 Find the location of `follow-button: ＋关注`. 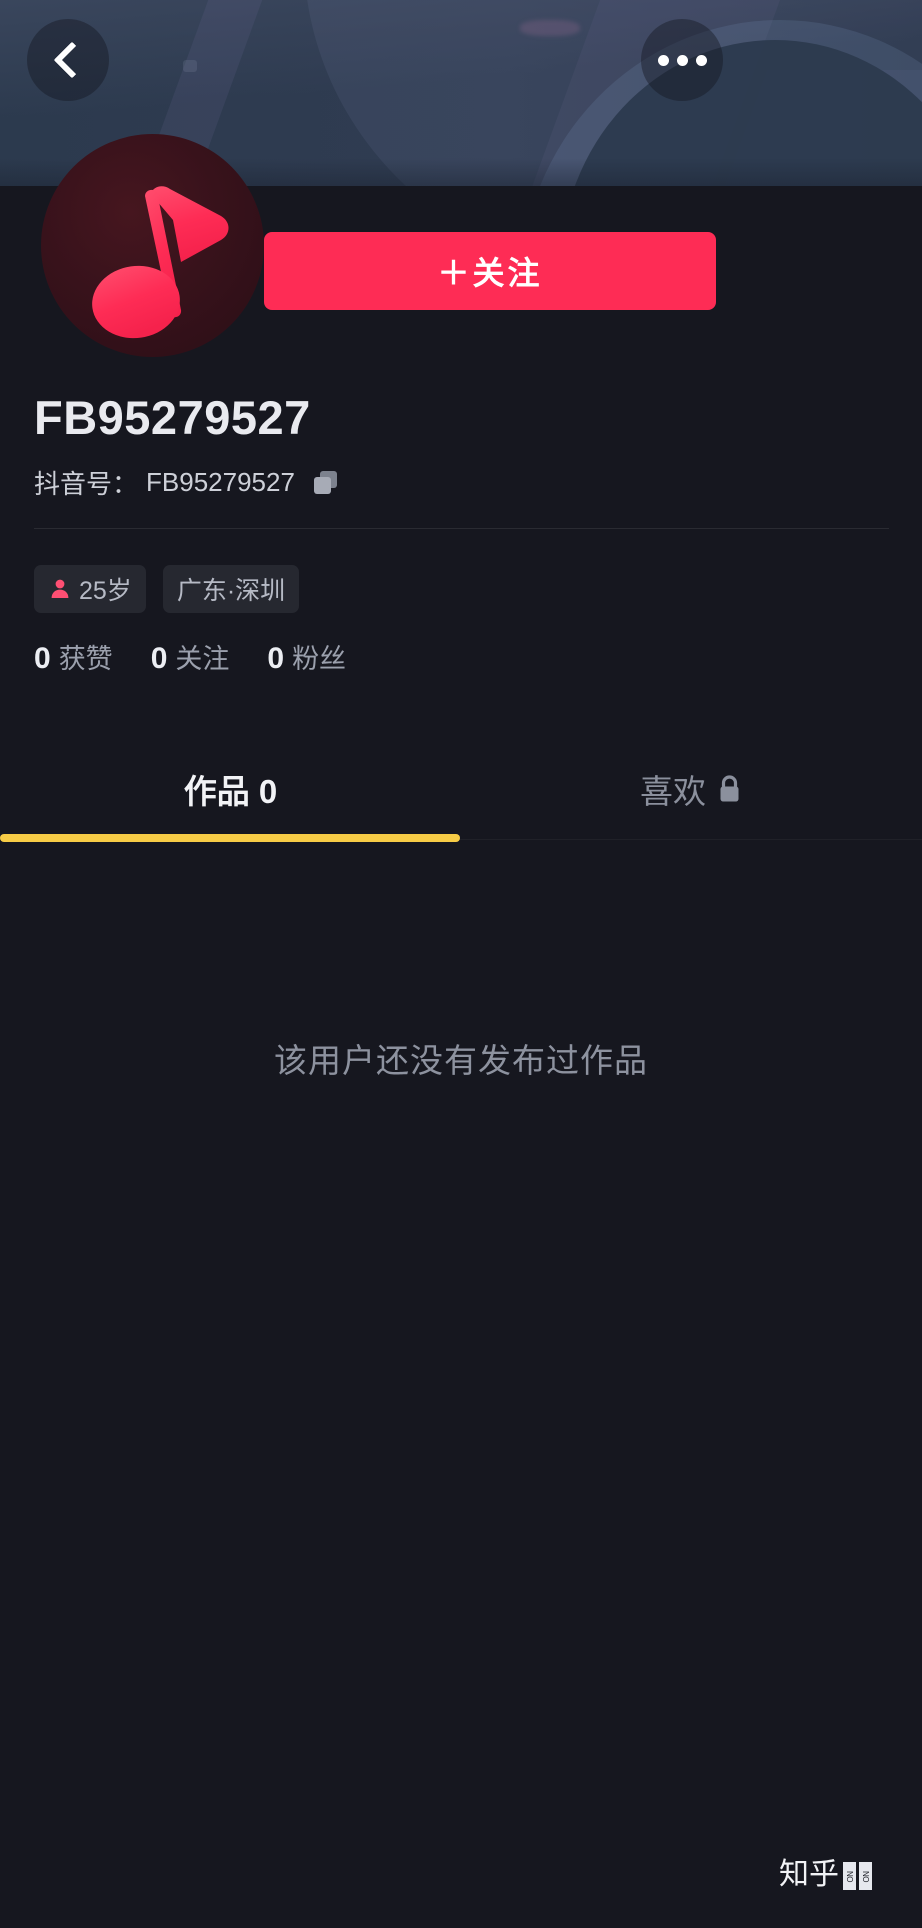

follow-button: ＋关注 is located at coordinates (490, 271).